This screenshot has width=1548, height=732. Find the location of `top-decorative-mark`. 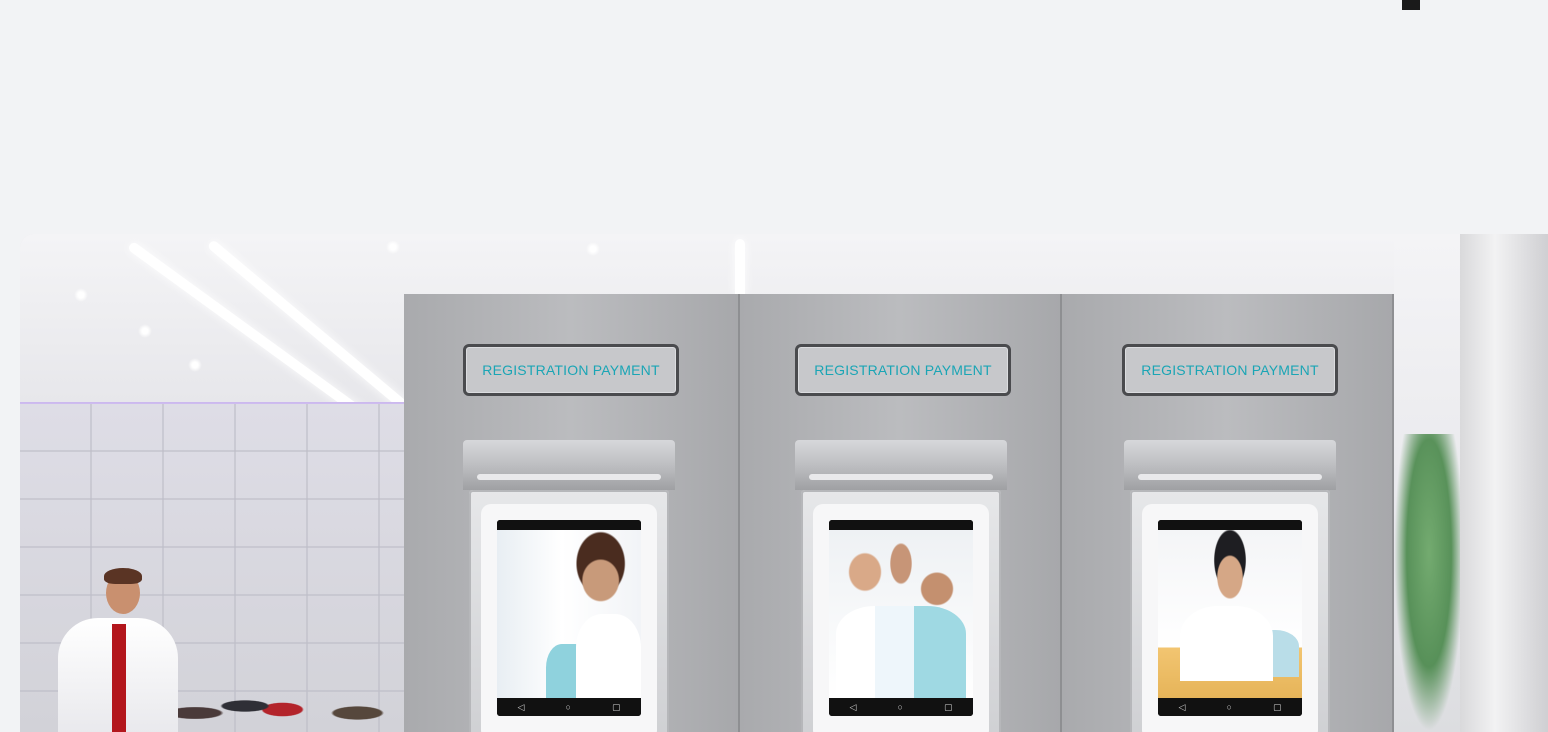

top-decorative-mark is located at coordinates (1411, 5).